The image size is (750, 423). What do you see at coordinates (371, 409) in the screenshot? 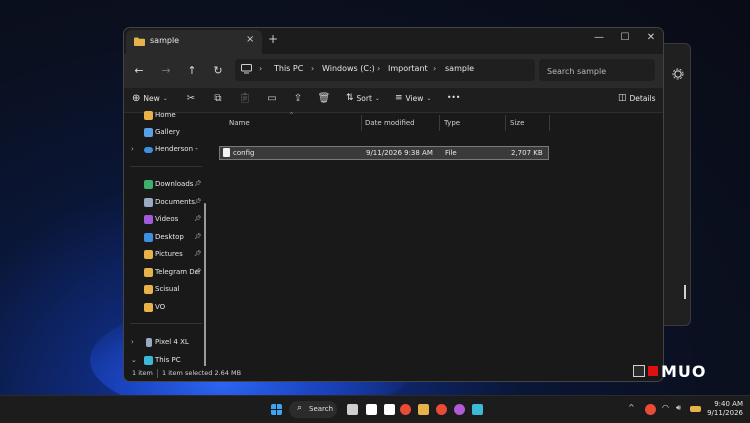
I see `notion-icon` at bounding box center [371, 409].